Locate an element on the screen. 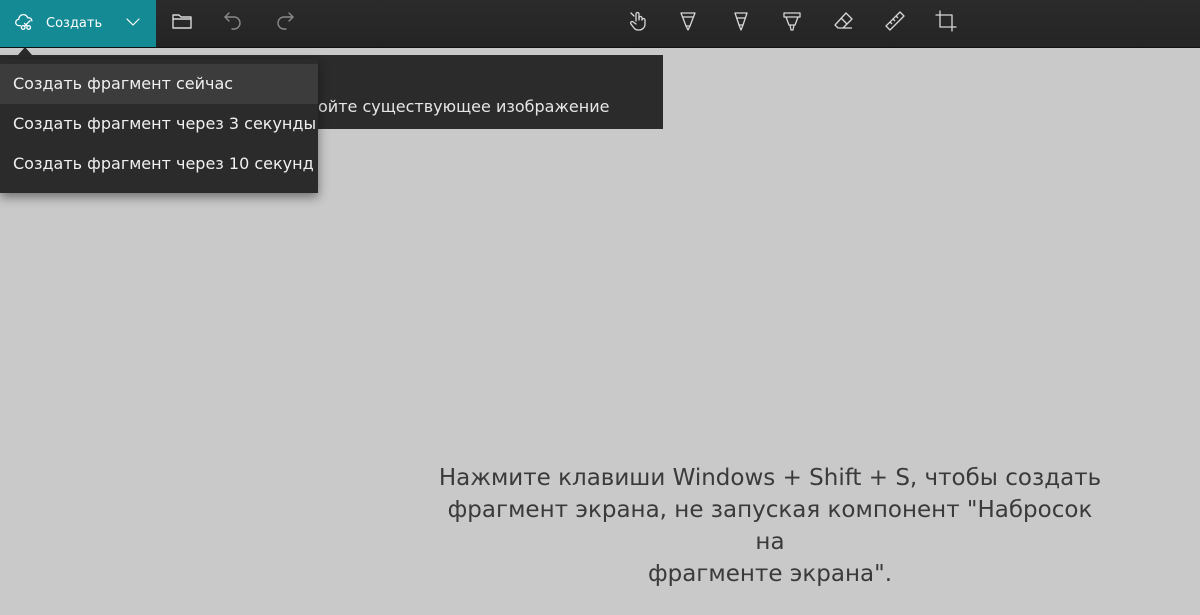 The height and width of the screenshot is (615, 1200). folder-icon is located at coordinates (182, 23).